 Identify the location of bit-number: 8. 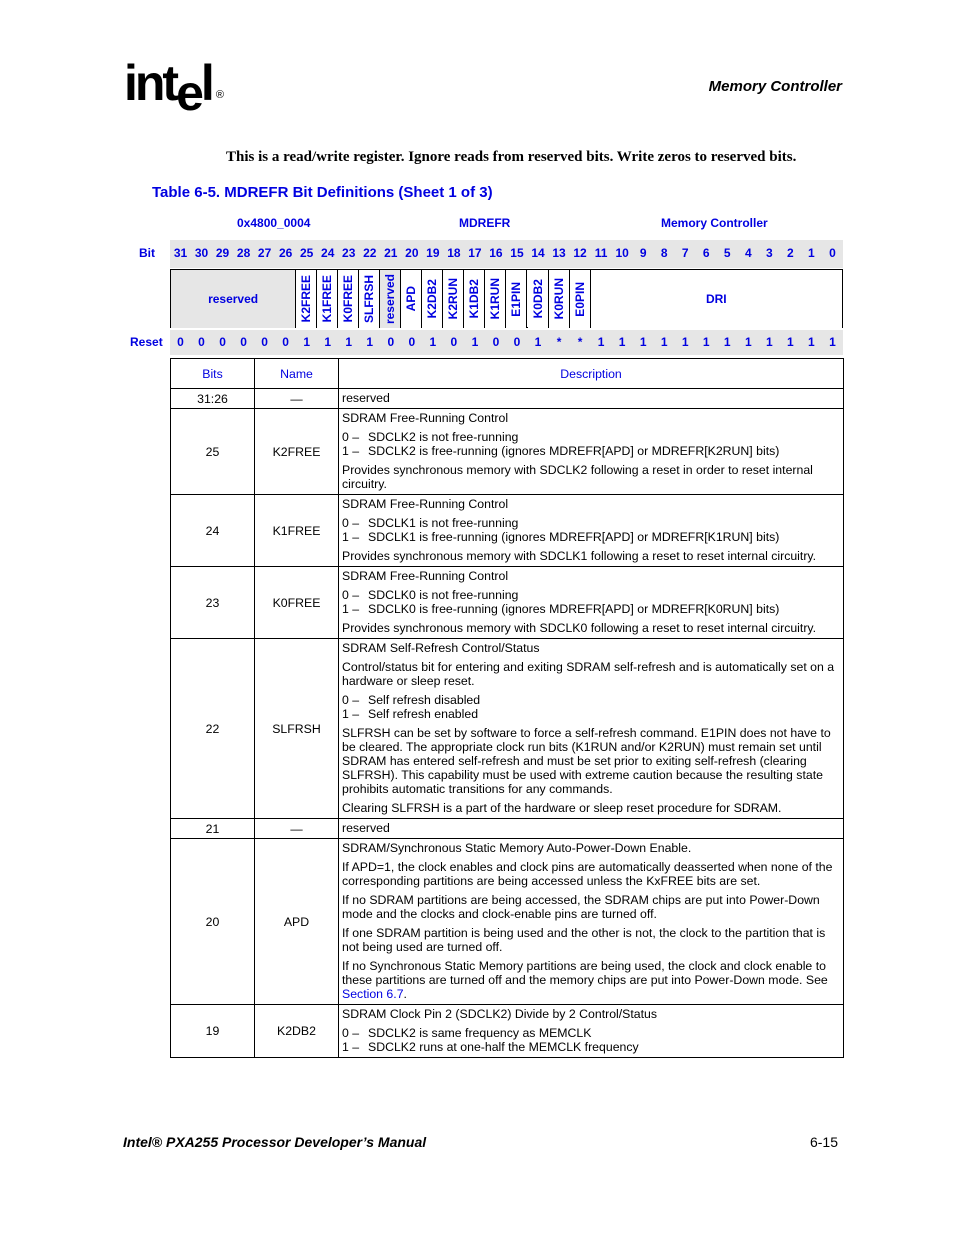
(664, 253).